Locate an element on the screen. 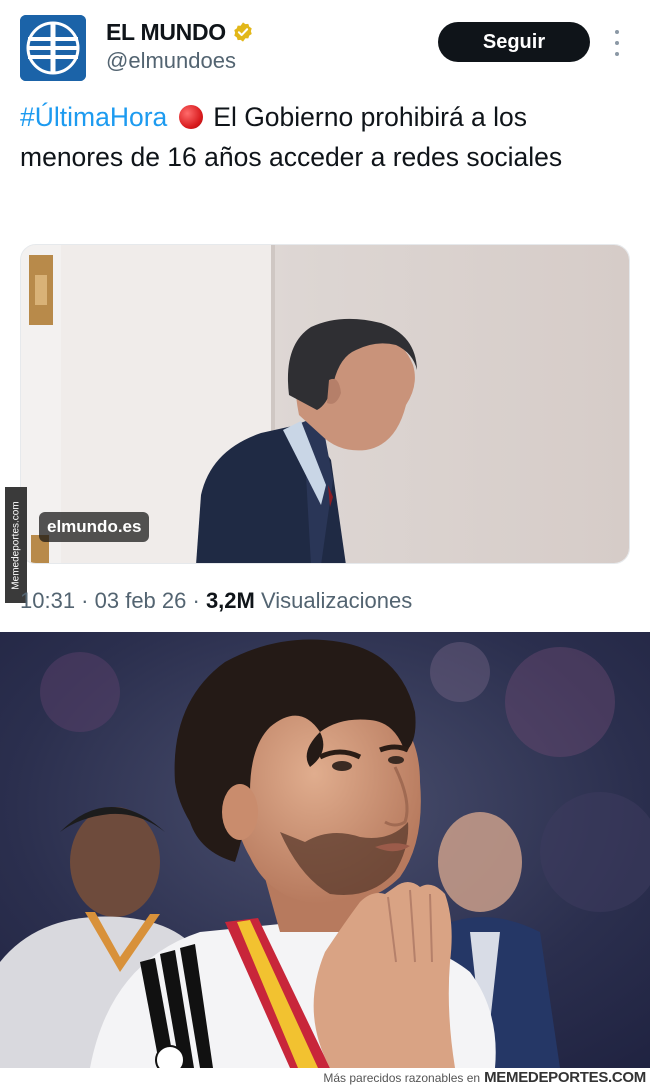 The height and width of the screenshot is (1089, 650). globe-logo-icon is located at coordinates (53, 48).